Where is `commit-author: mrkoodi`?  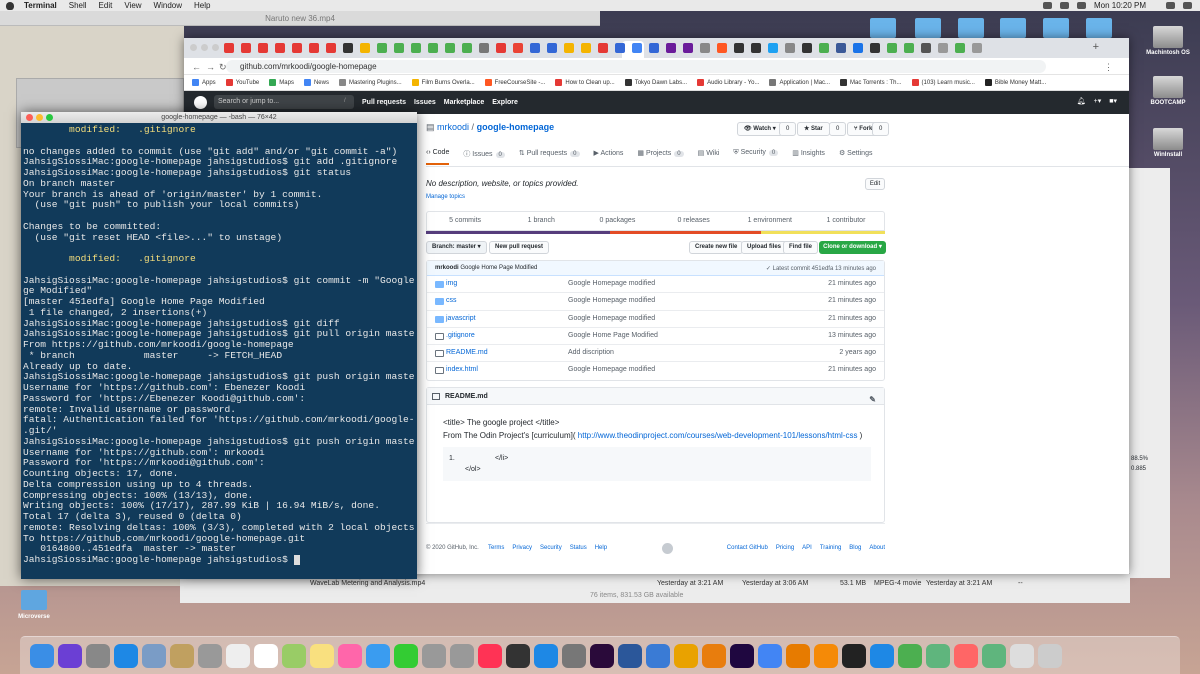 commit-author: mrkoodi is located at coordinates (447, 268).